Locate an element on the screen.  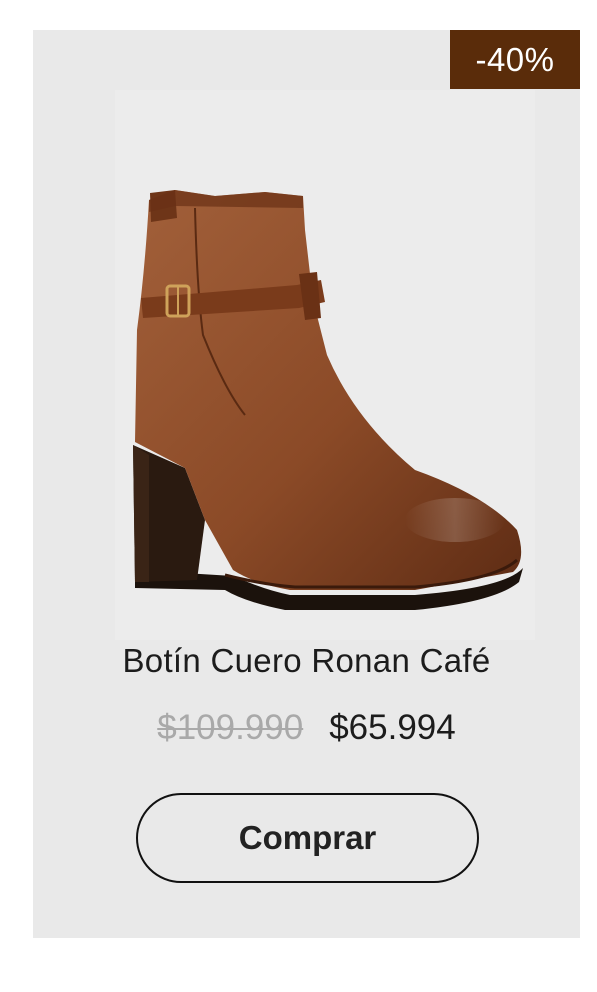
discount-badge: -40% is located at coordinates (515, 59).